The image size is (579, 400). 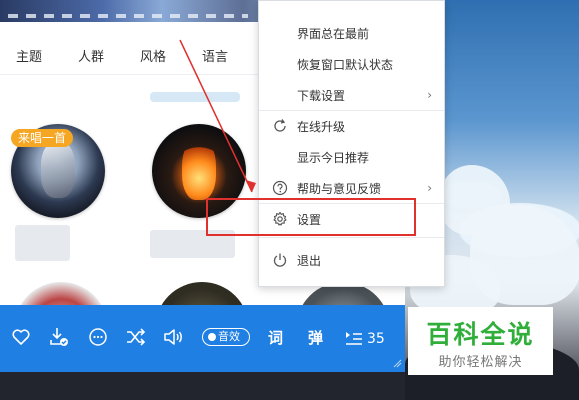 I want to click on watermark-logo: 百科全说 助你轻松解决, so click(x=480, y=341).